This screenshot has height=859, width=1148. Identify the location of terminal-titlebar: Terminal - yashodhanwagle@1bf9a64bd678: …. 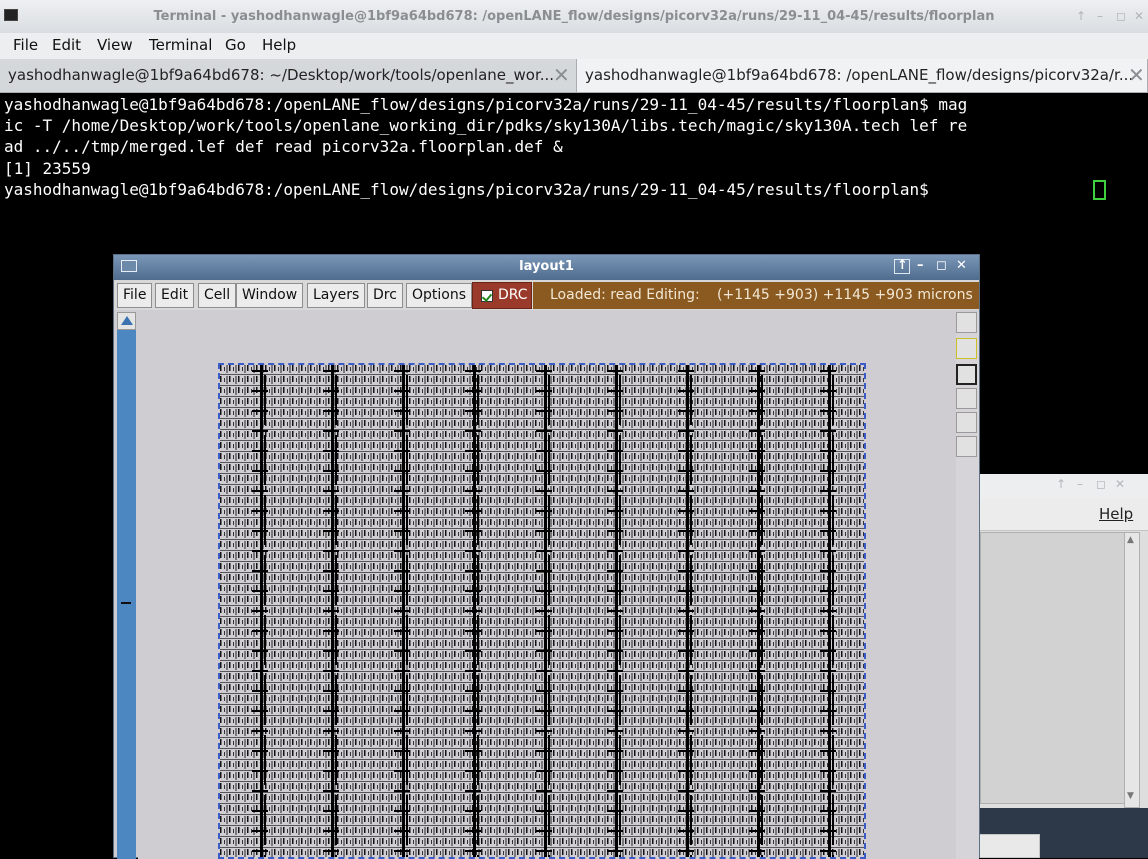
(574, 17).